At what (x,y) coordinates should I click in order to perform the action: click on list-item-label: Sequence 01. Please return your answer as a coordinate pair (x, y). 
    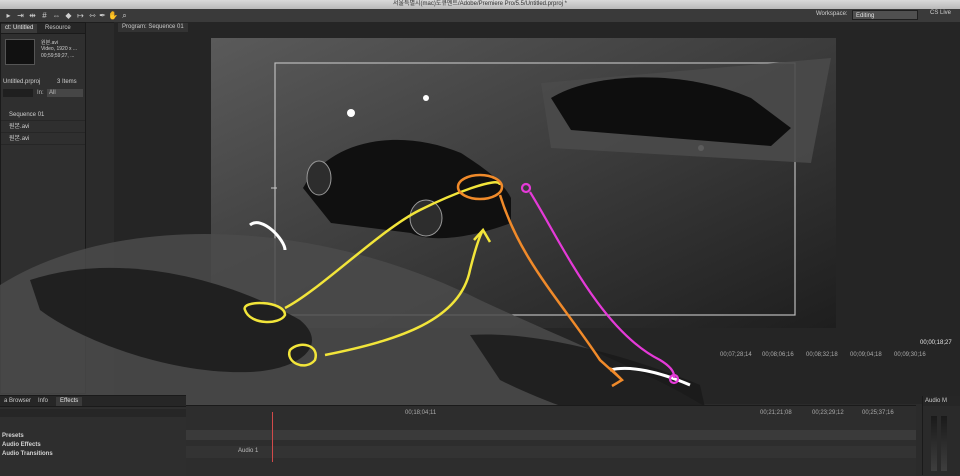
    Looking at the image, I should click on (27, 115).